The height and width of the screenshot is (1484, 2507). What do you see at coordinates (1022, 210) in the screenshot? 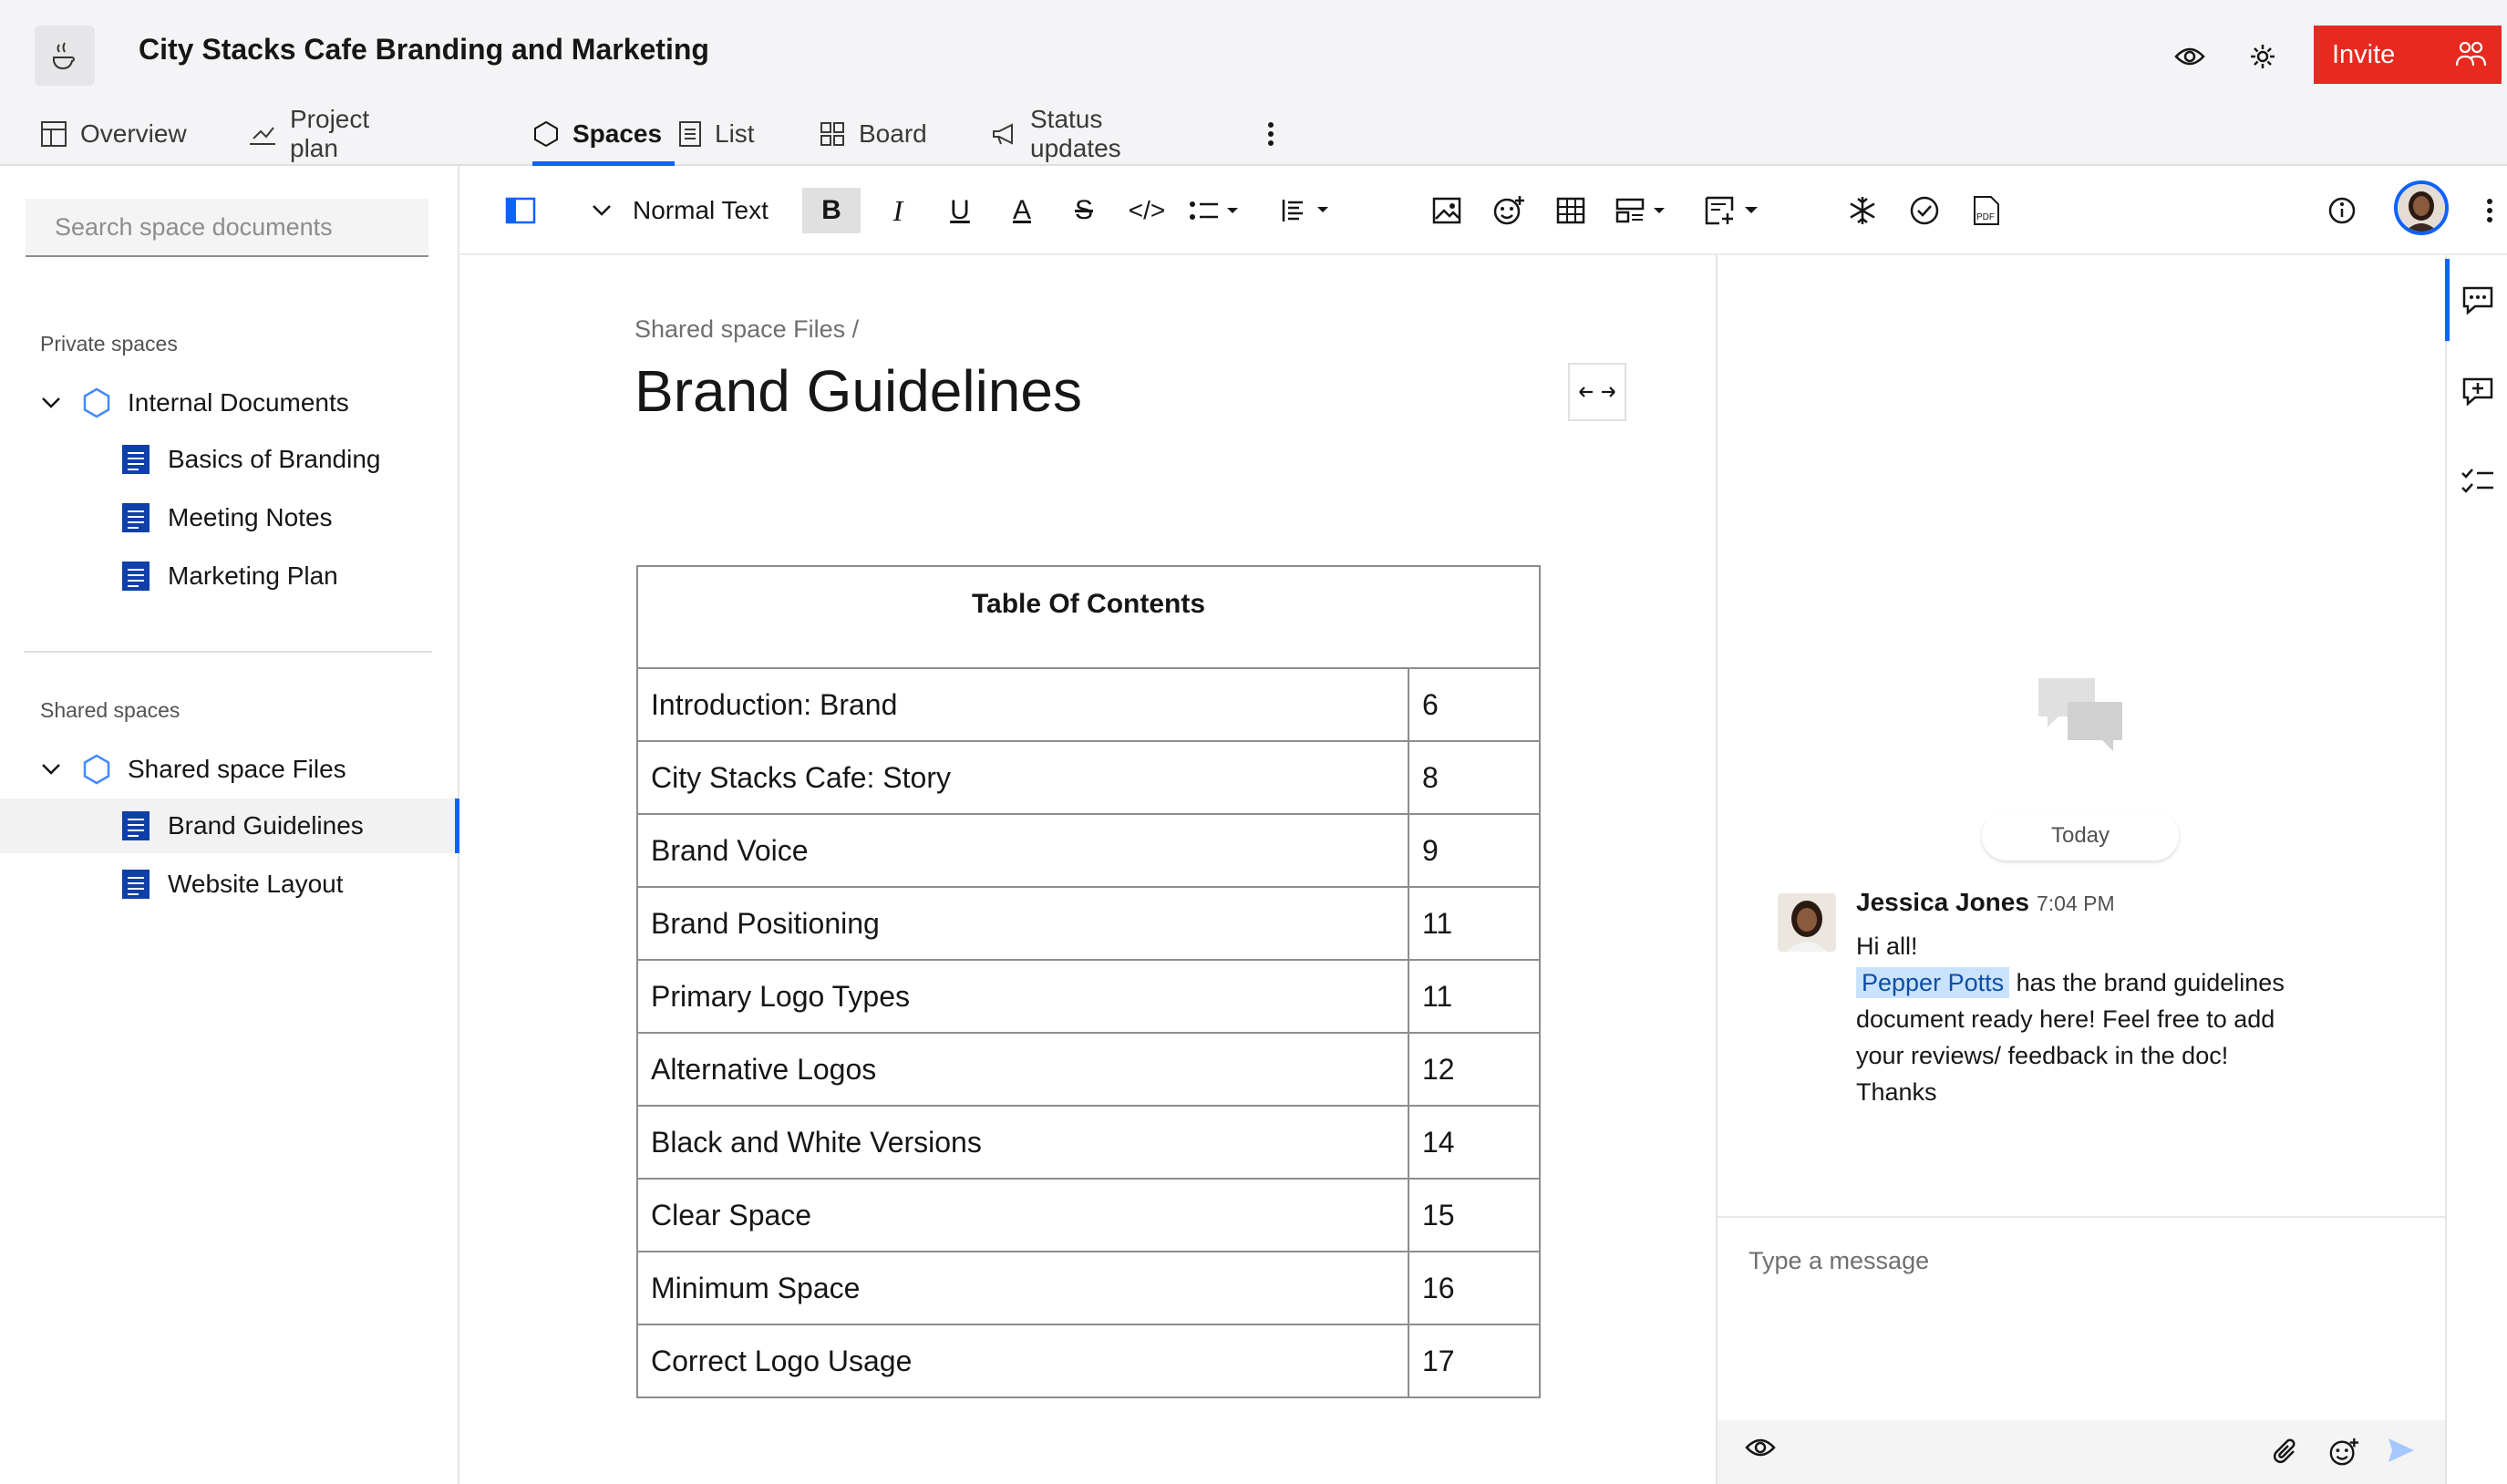
I see `text-color-button: A` at bounding box center [1022, 210].